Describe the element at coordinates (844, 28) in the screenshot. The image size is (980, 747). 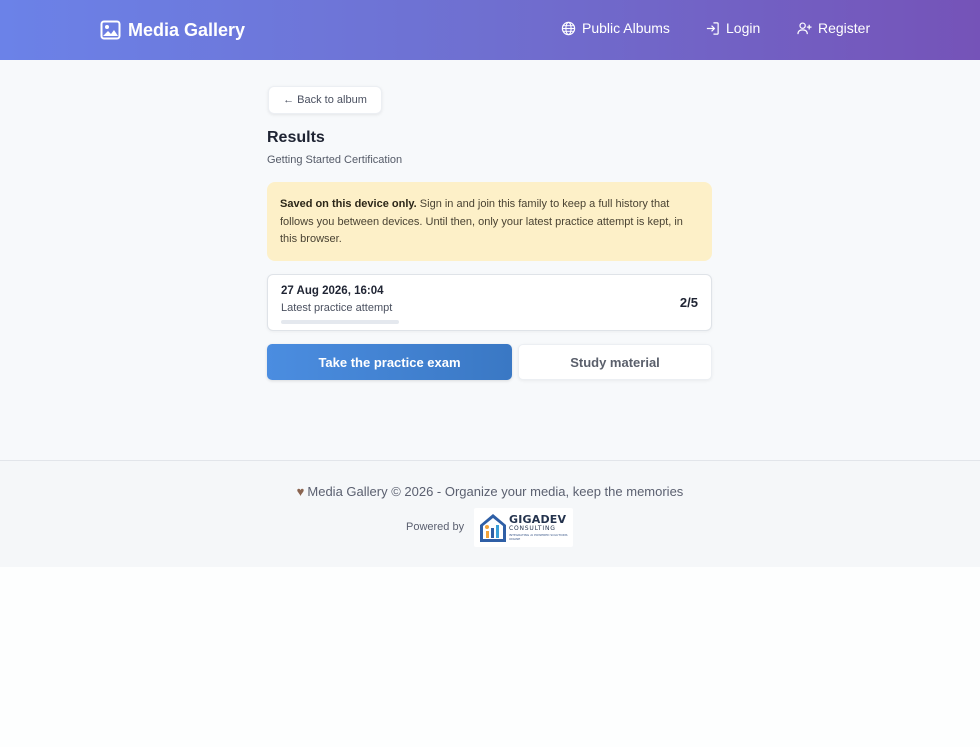
I see `nav-register-label: Register` at that location.